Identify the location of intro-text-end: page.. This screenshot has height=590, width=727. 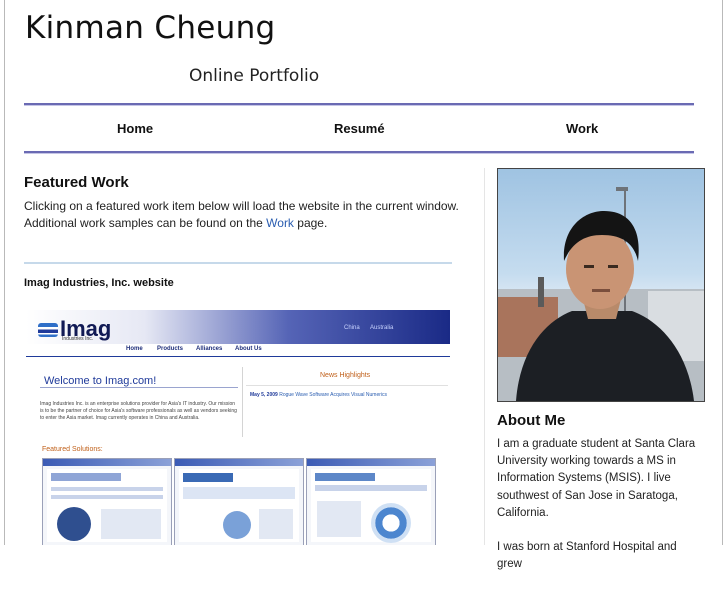
(310, 223).